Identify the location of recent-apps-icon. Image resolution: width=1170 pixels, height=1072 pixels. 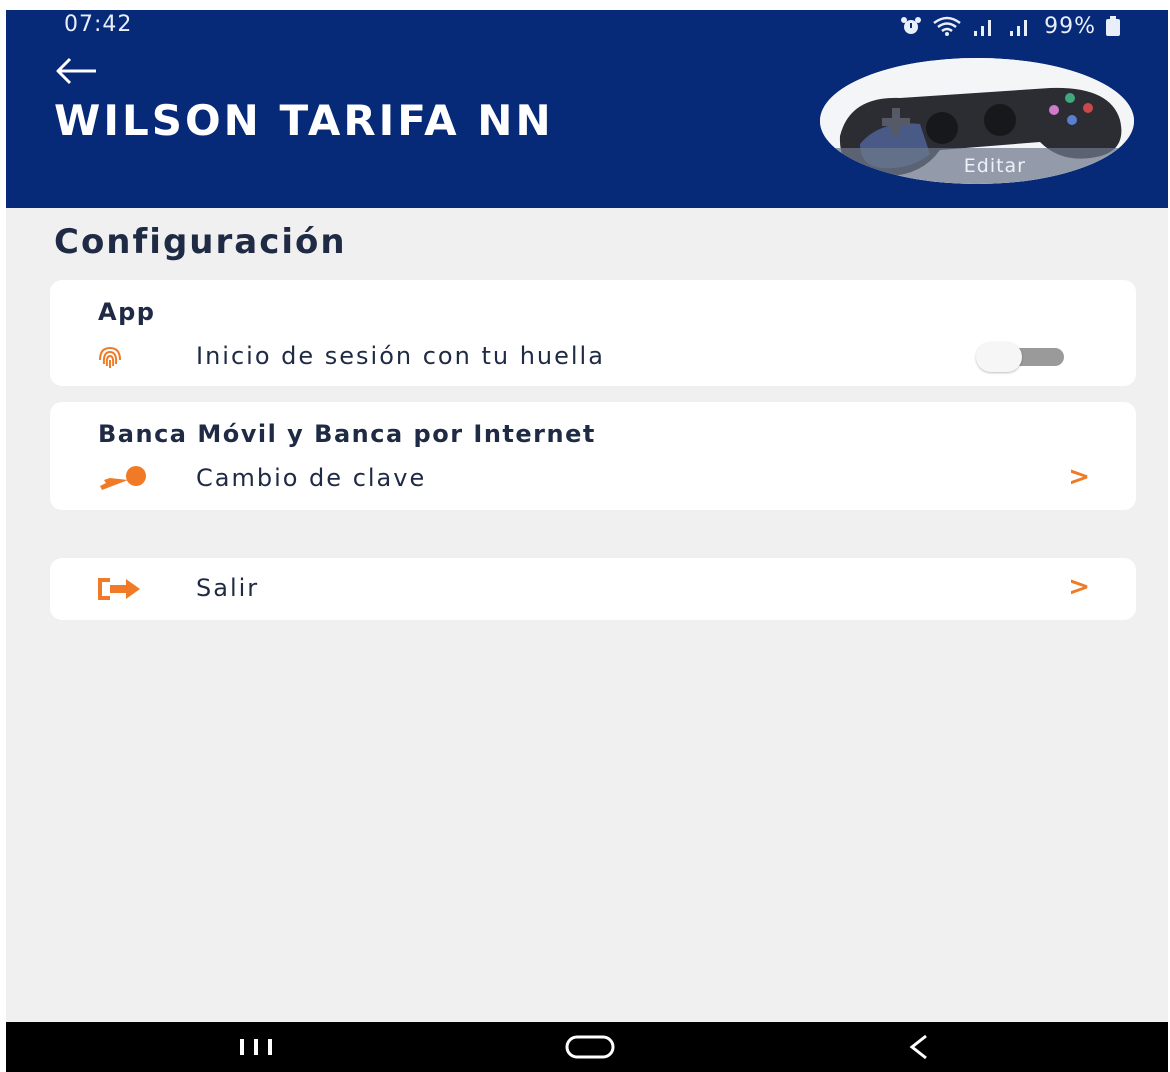
(256, 1049).